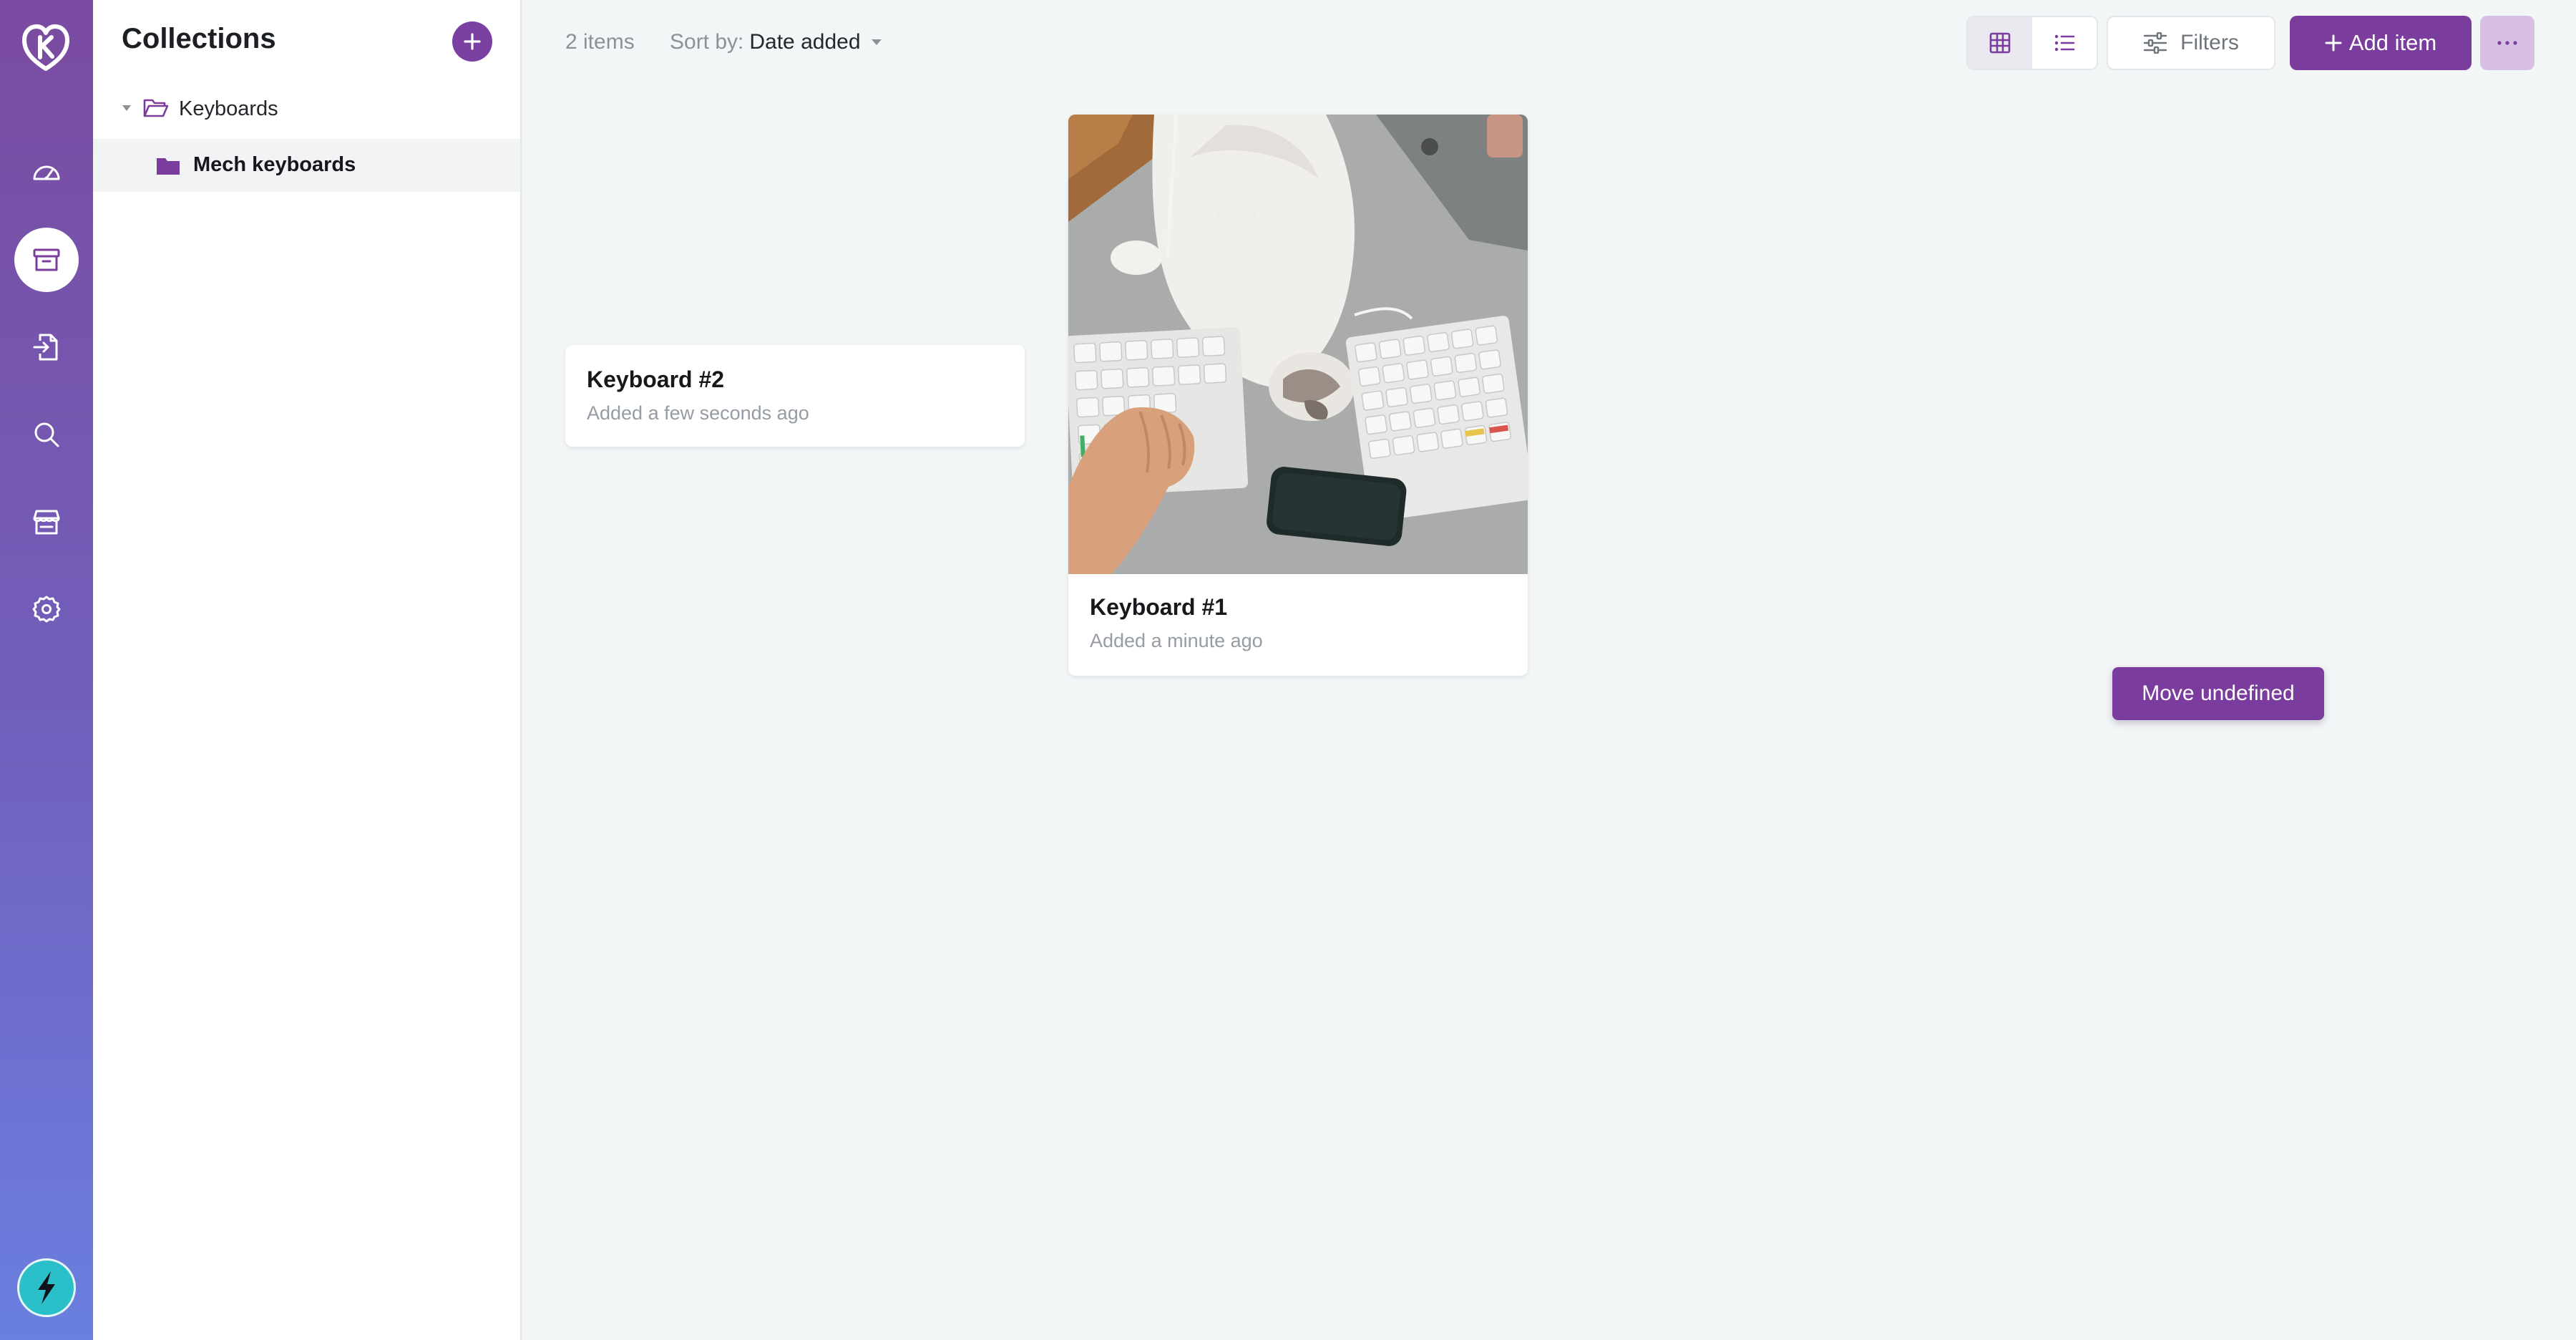 The image size is (2576, 1340). I want to click on item-photo, so click(1298, 344).